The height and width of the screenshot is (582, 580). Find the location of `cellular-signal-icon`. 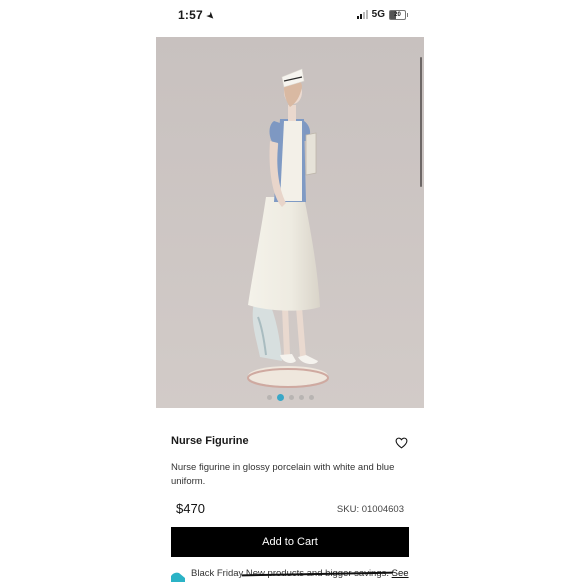

cellular-signal-icon is located at coordinates (362, 14).